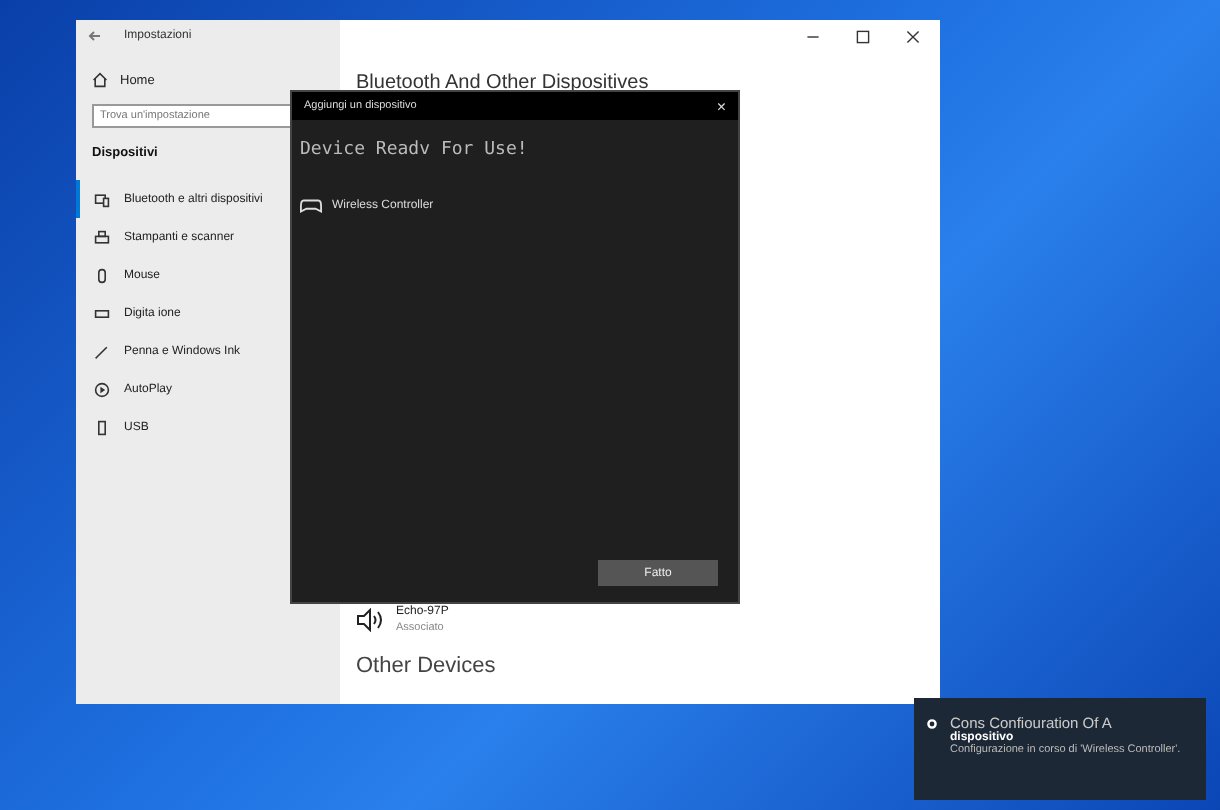 This screenshot has height=810, width=1220. What do you see at coordinates (100, 80) in the screenshot?
I see `home-icon` at bounding box center [100, 80].